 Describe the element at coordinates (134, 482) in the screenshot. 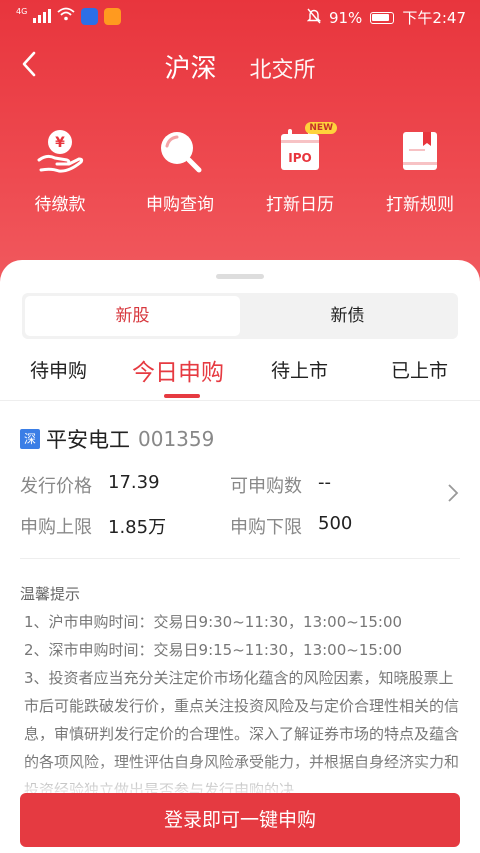

I see `issue-price-value: 17.39` at that location.